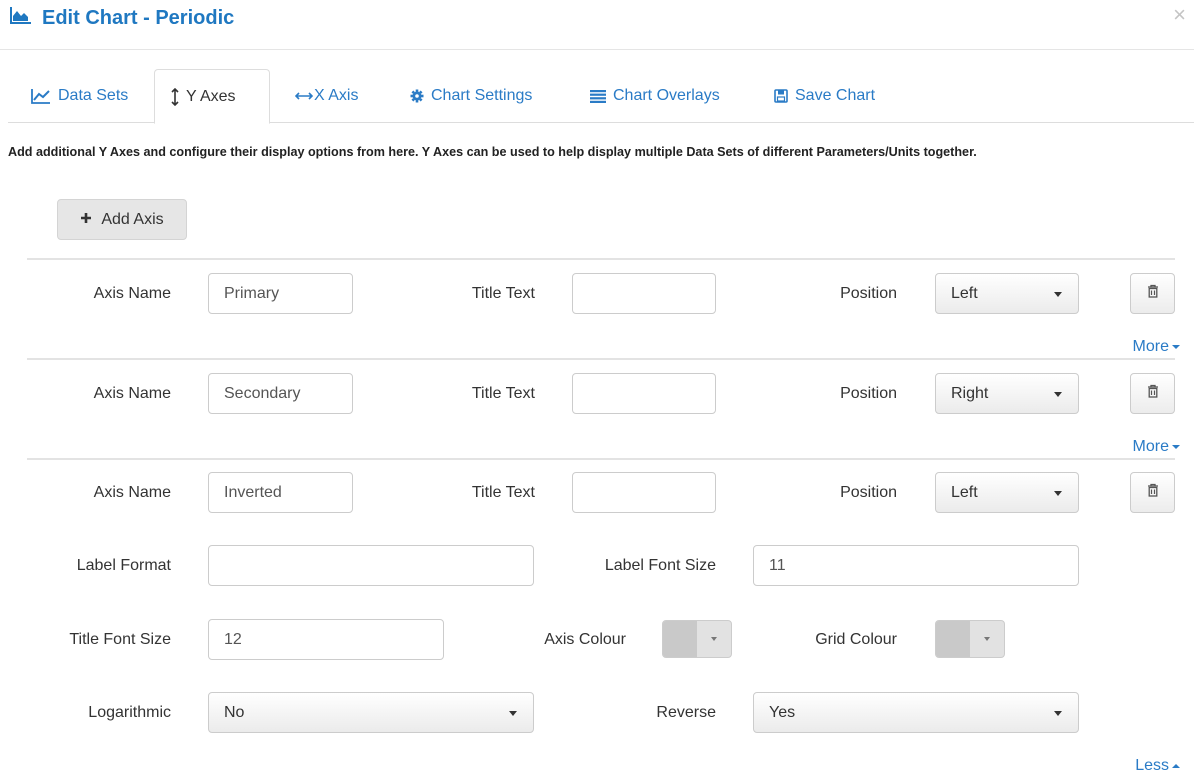 The image size is (1194, 776). Describe the element at coordinates (41, 96) in the screenshot. I see `line-chart-icon` at that location.